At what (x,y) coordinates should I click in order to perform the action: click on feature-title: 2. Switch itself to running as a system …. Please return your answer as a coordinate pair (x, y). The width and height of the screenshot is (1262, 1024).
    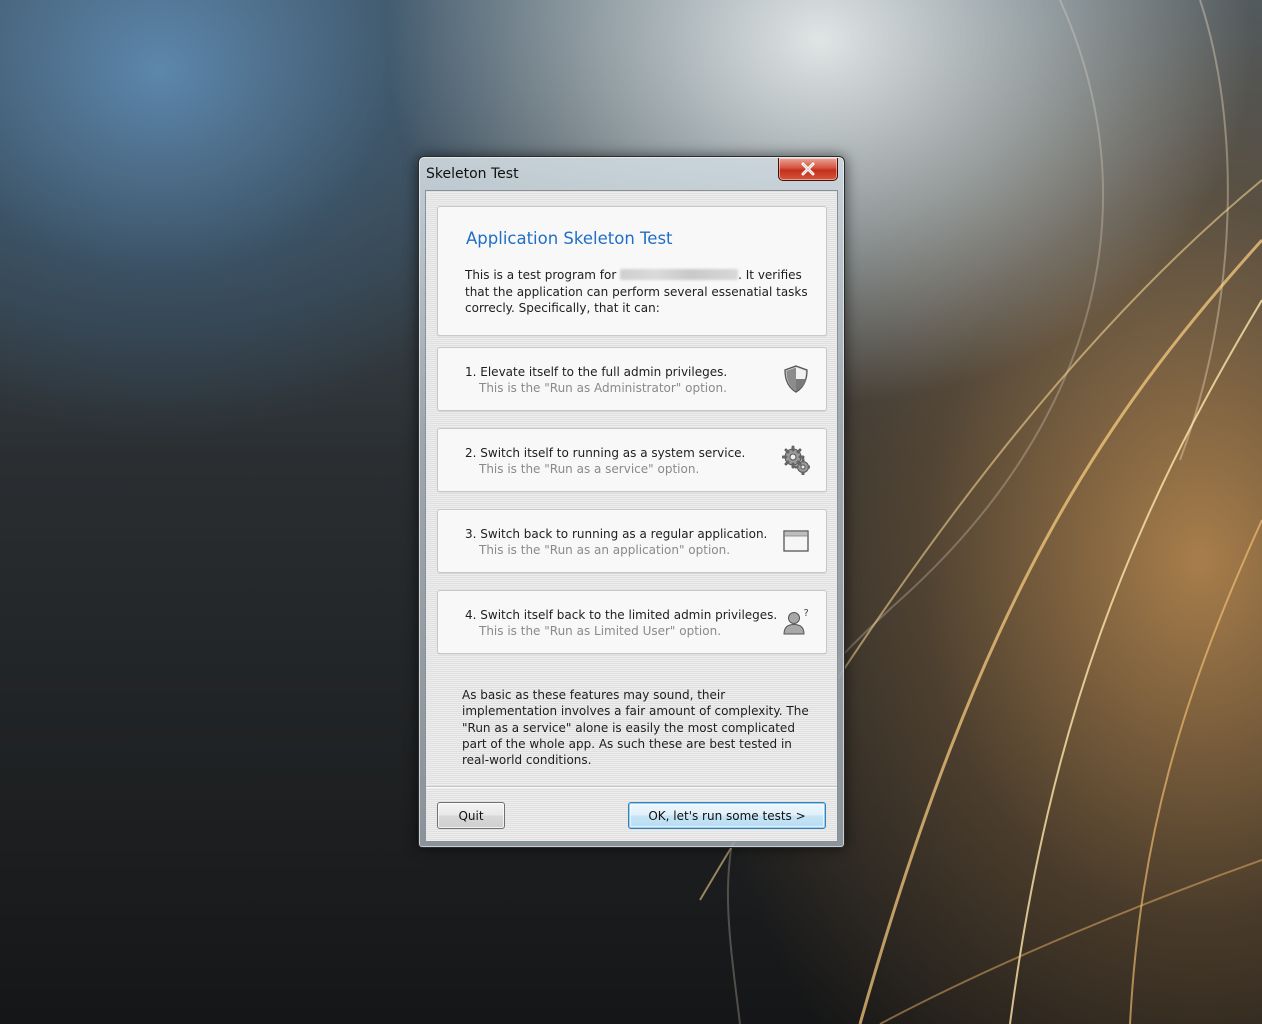
    Looking at the image, I should click on (605, 453).